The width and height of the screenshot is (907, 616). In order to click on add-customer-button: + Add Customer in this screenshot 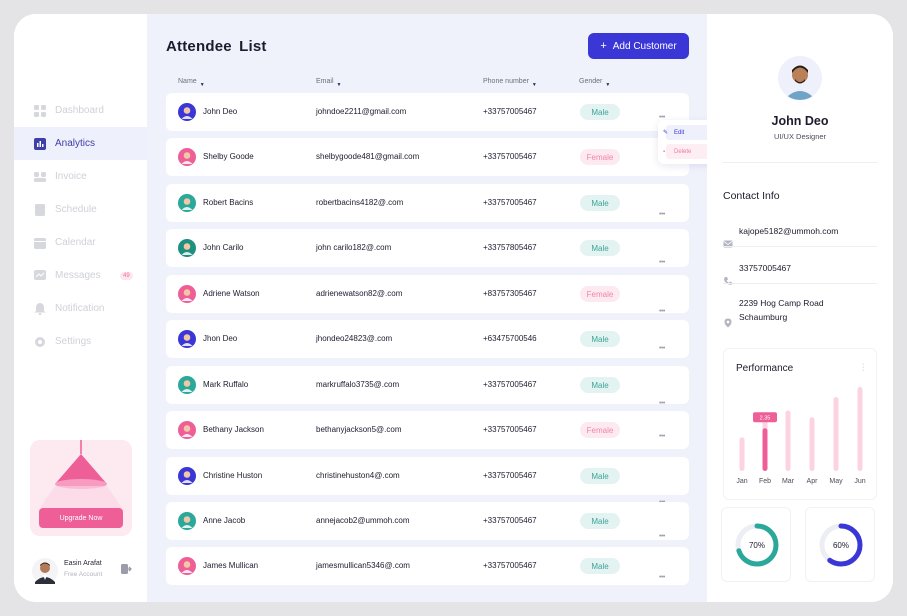, I will do `click(638, 46)`.